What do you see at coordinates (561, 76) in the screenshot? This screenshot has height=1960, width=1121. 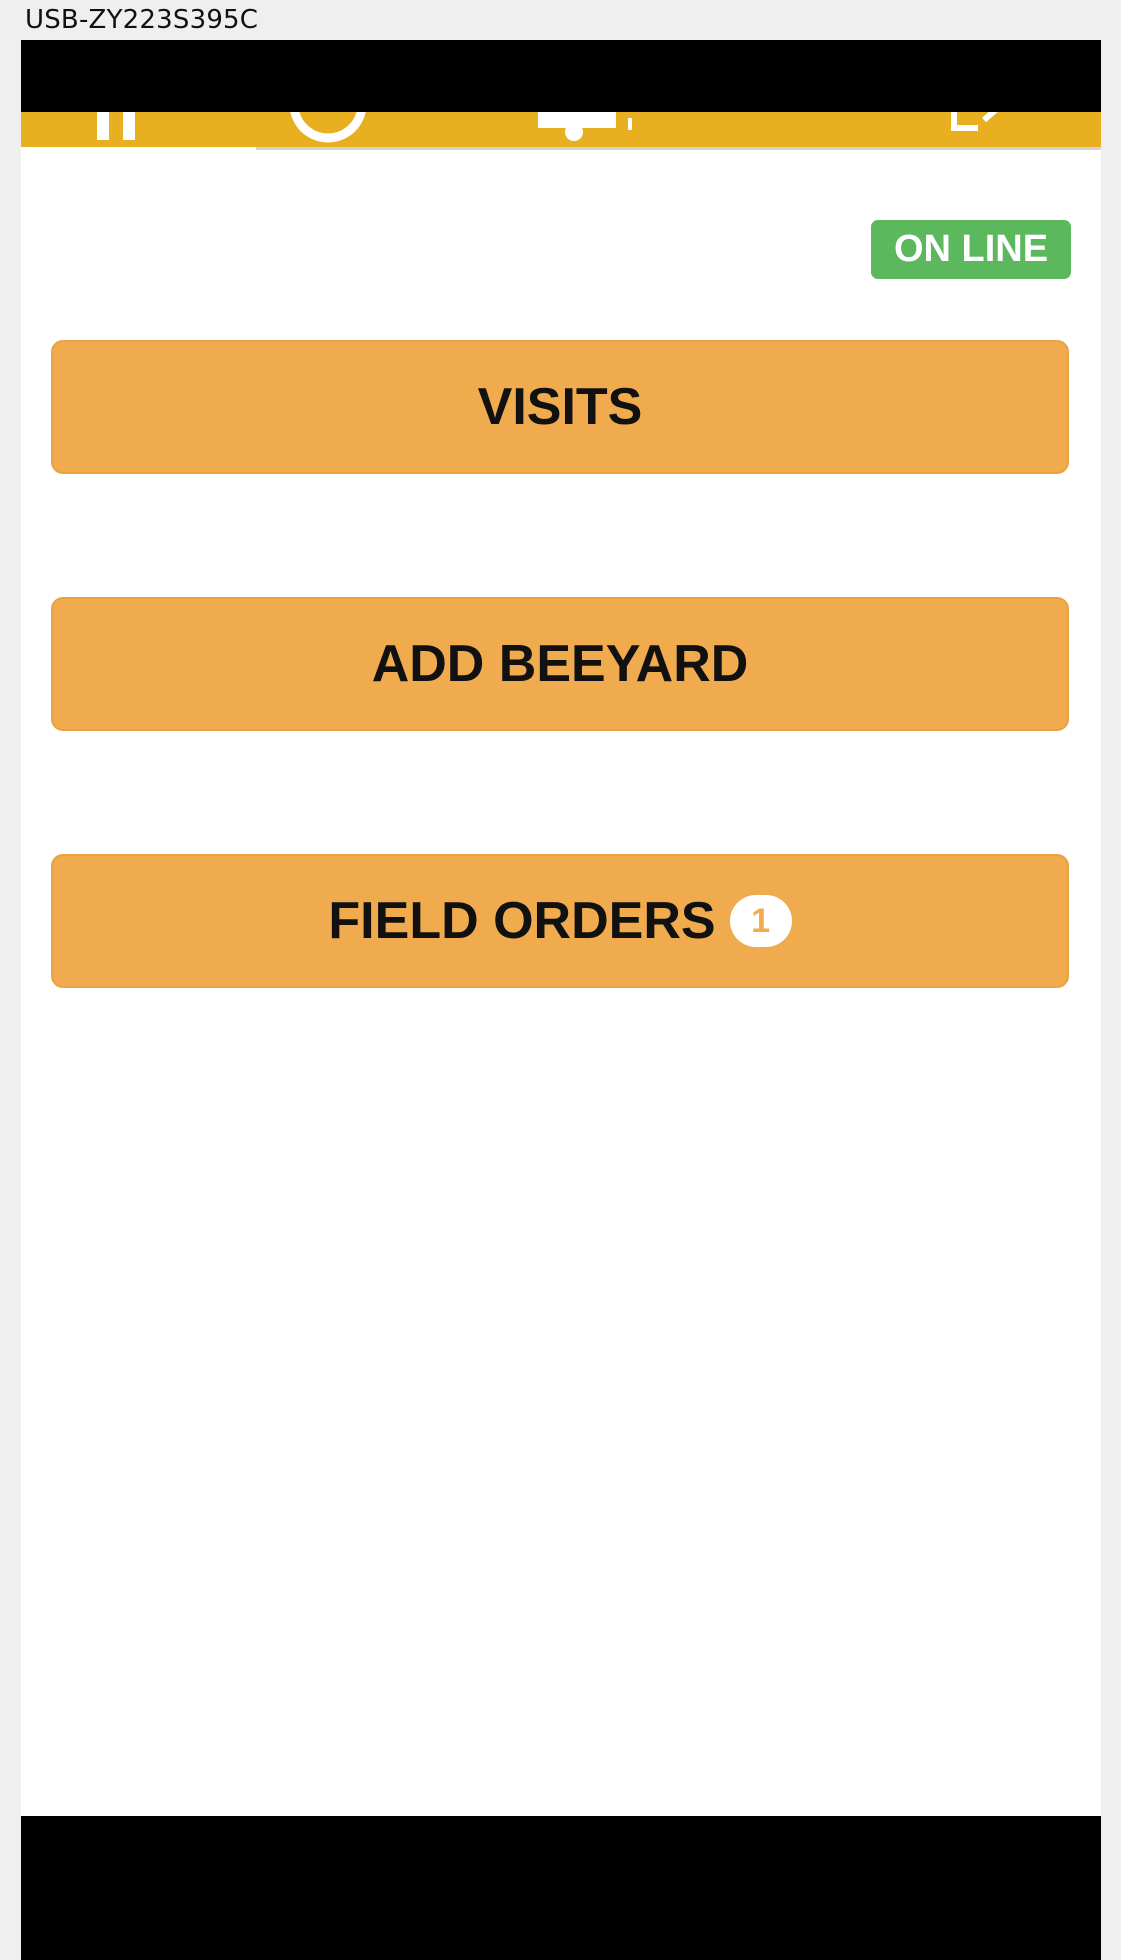 I see `status-bar` at bounding box center [561, 76].